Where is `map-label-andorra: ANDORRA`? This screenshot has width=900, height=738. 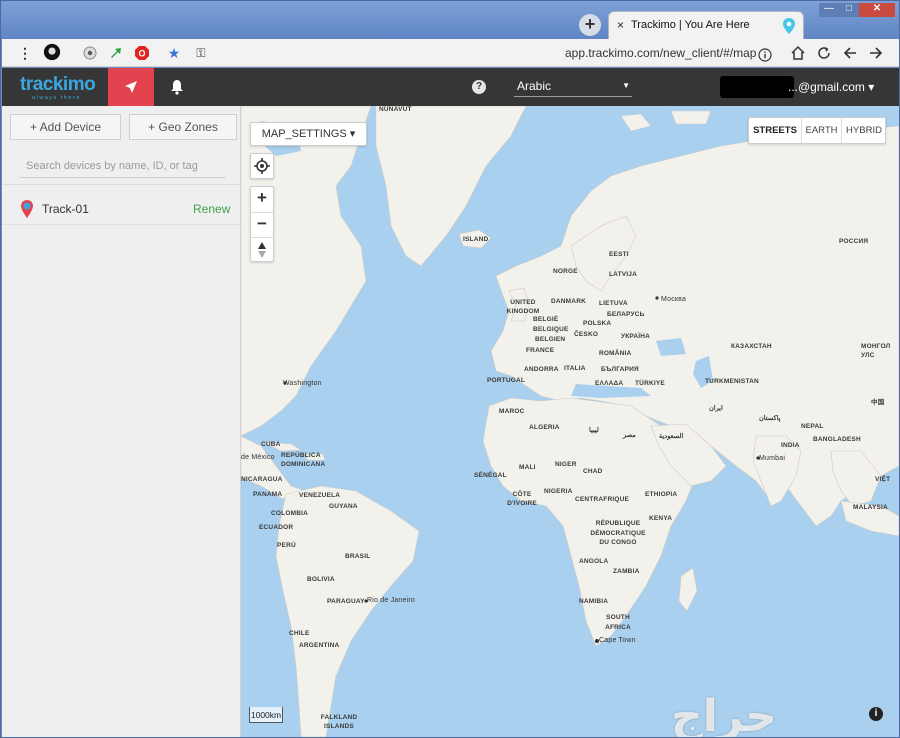
map-label-andorra: ANDORRA is located at coordinates (541, 369).